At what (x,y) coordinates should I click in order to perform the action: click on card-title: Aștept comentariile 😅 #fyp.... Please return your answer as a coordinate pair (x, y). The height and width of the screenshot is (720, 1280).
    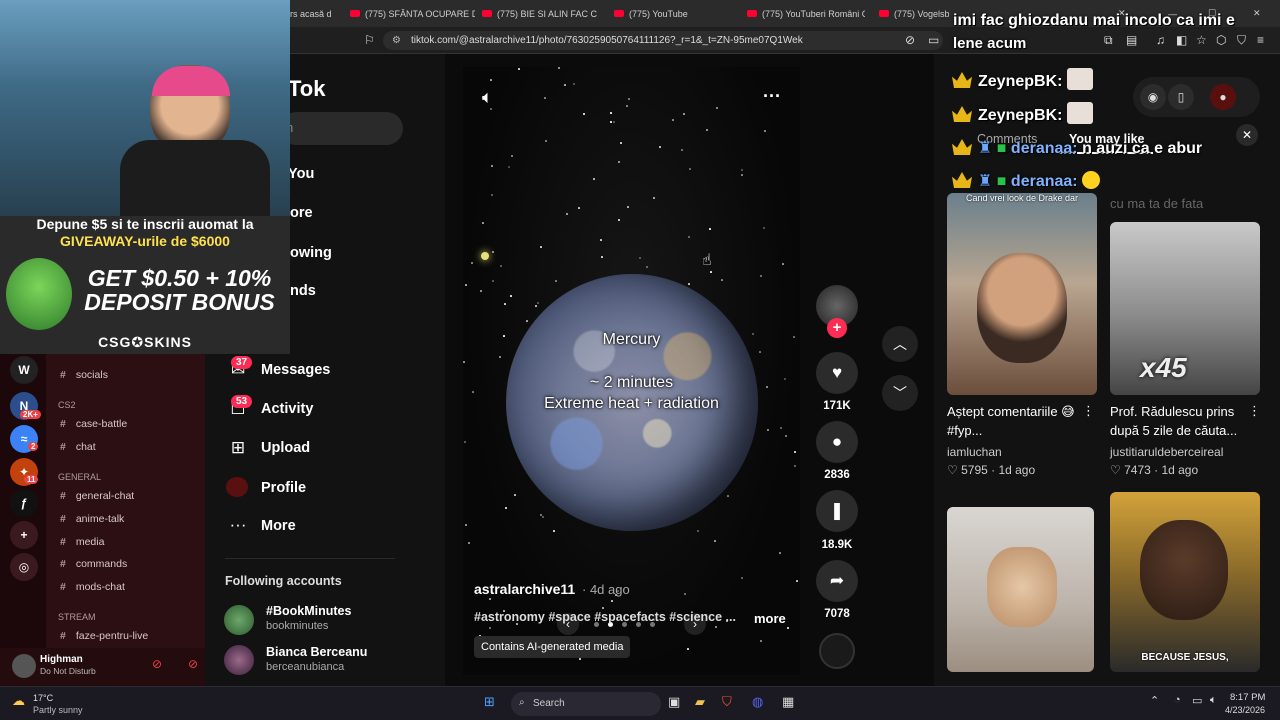
    Looking at the image, I should click on (1022, 421).